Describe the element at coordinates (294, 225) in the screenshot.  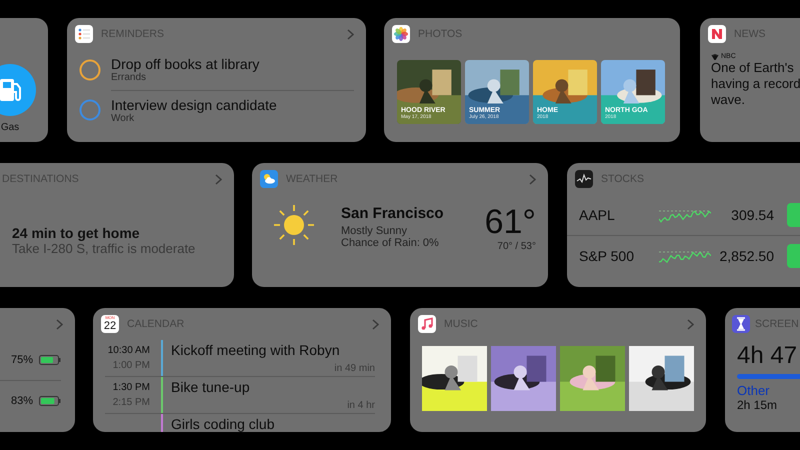
I see `sun-icon` at that location.